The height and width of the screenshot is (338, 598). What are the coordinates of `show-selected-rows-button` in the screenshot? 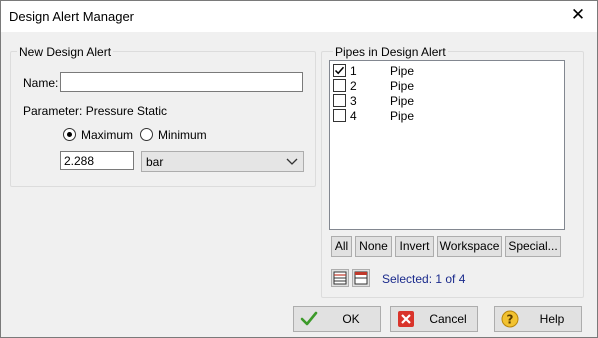 It's located at (361, 278).